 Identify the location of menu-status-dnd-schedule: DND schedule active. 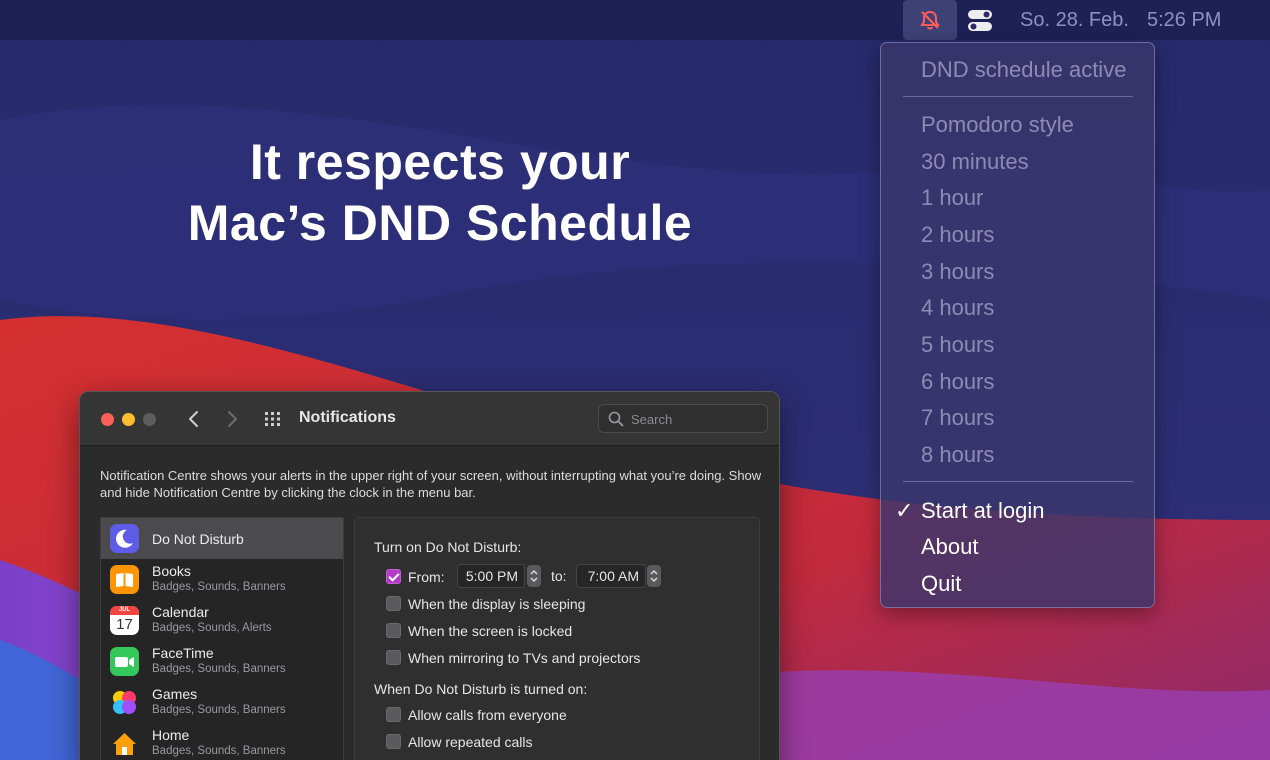
(1024, 69).